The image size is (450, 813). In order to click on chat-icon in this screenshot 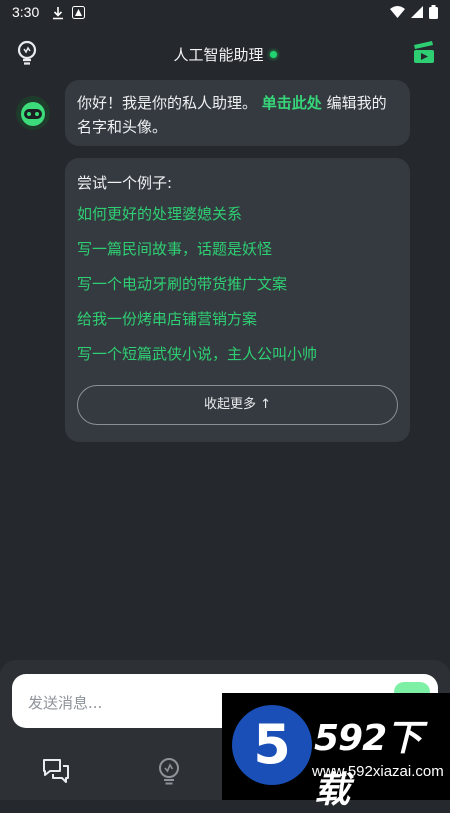, I will do `click(56, 771)`.